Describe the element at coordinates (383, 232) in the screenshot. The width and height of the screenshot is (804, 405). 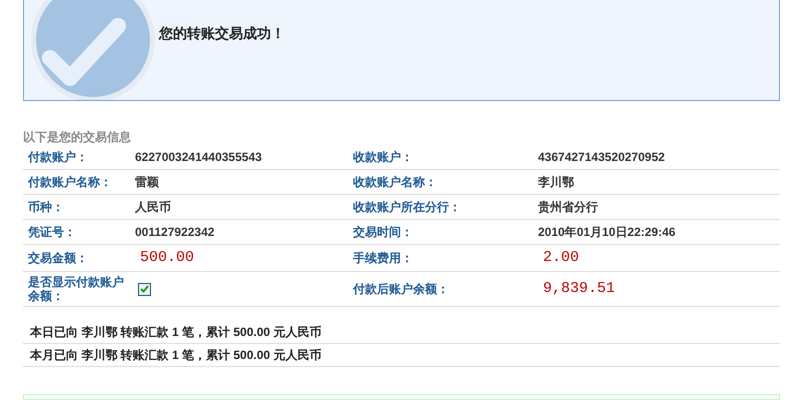
I see `field-label: 交易时间：` at that location.